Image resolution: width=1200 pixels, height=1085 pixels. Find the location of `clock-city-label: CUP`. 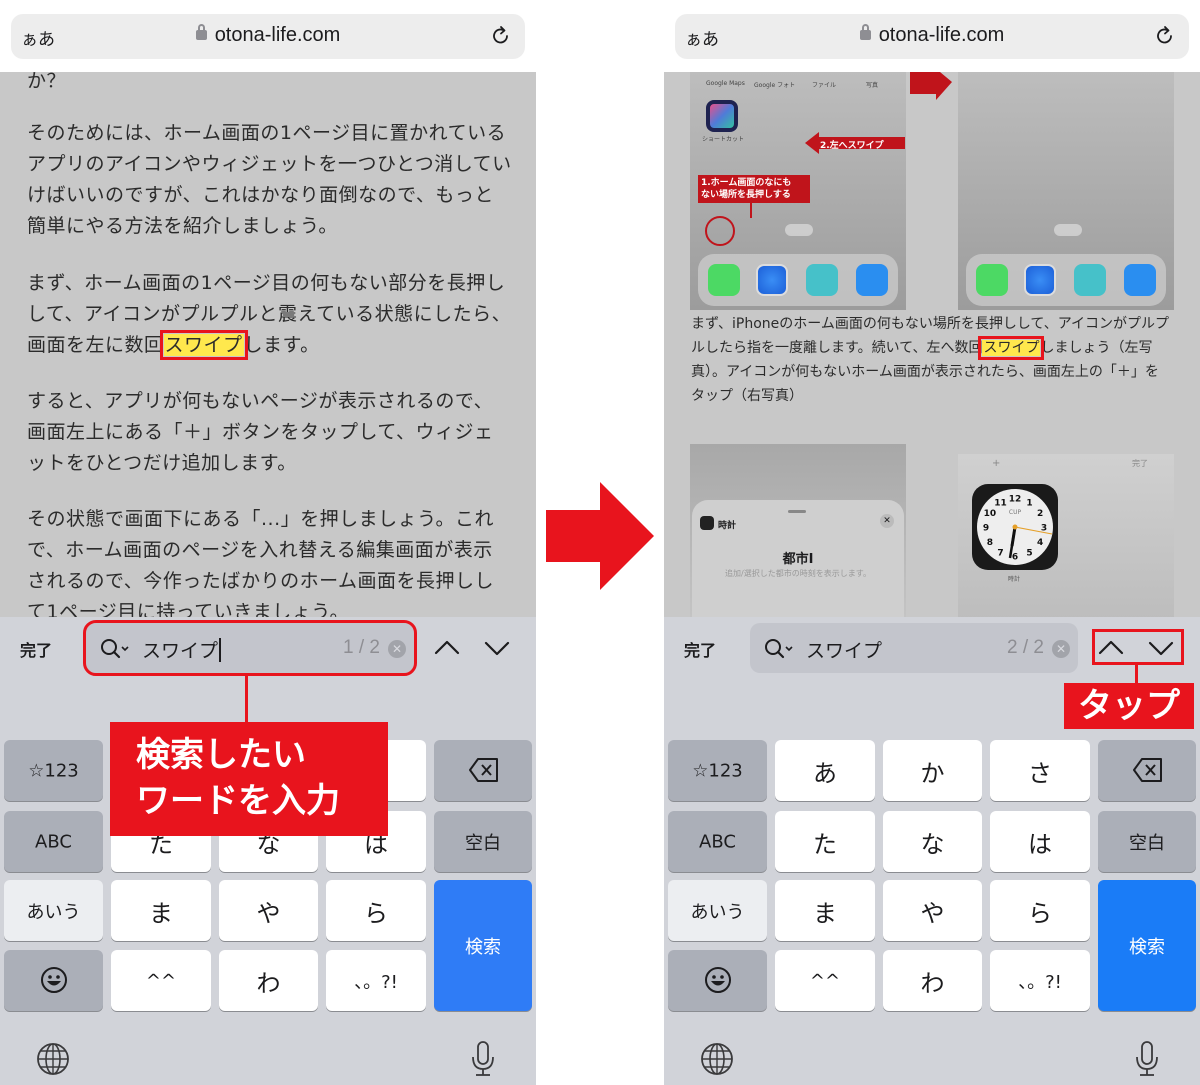

clock-city-label: CUP is located at coordinates (1015, 512).